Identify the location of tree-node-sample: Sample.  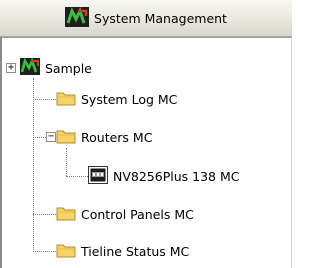
(56, 68).